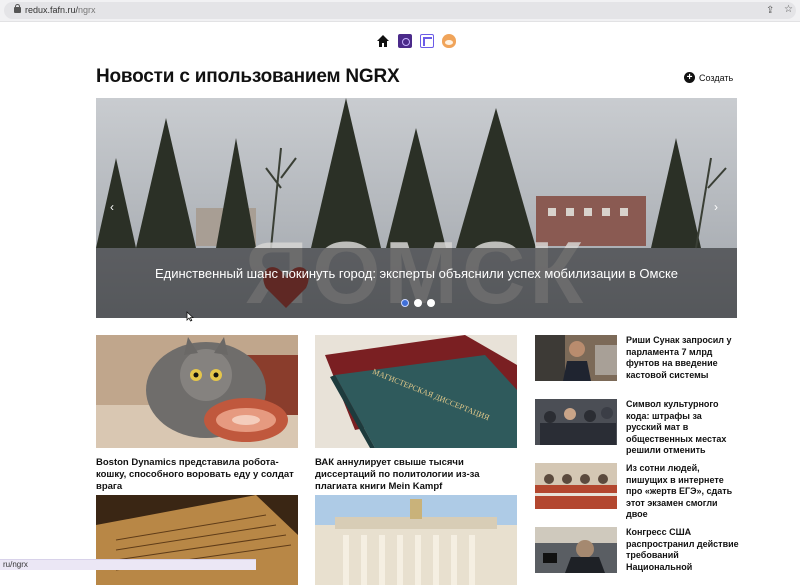  I want to click on ngrx-icon, so click(427, 41).